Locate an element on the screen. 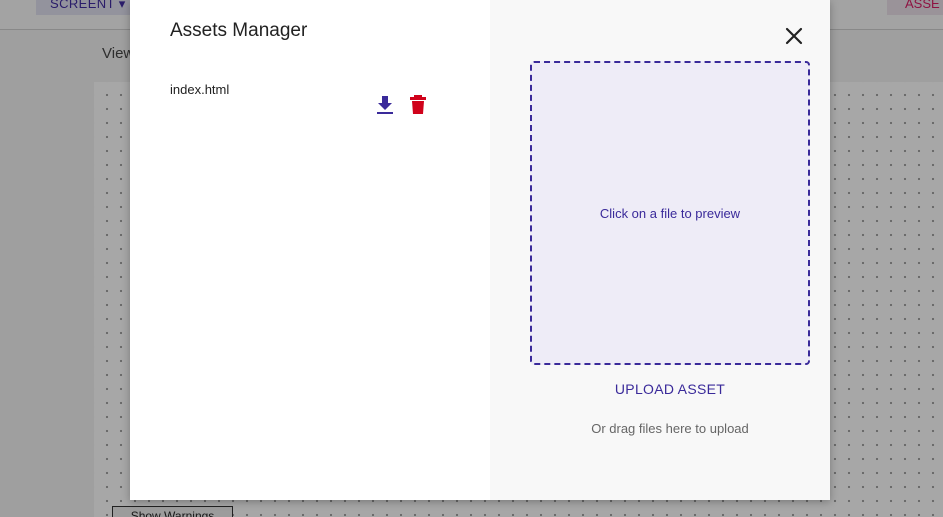  asset-filename: index.html is located at coordinates (199, 89).